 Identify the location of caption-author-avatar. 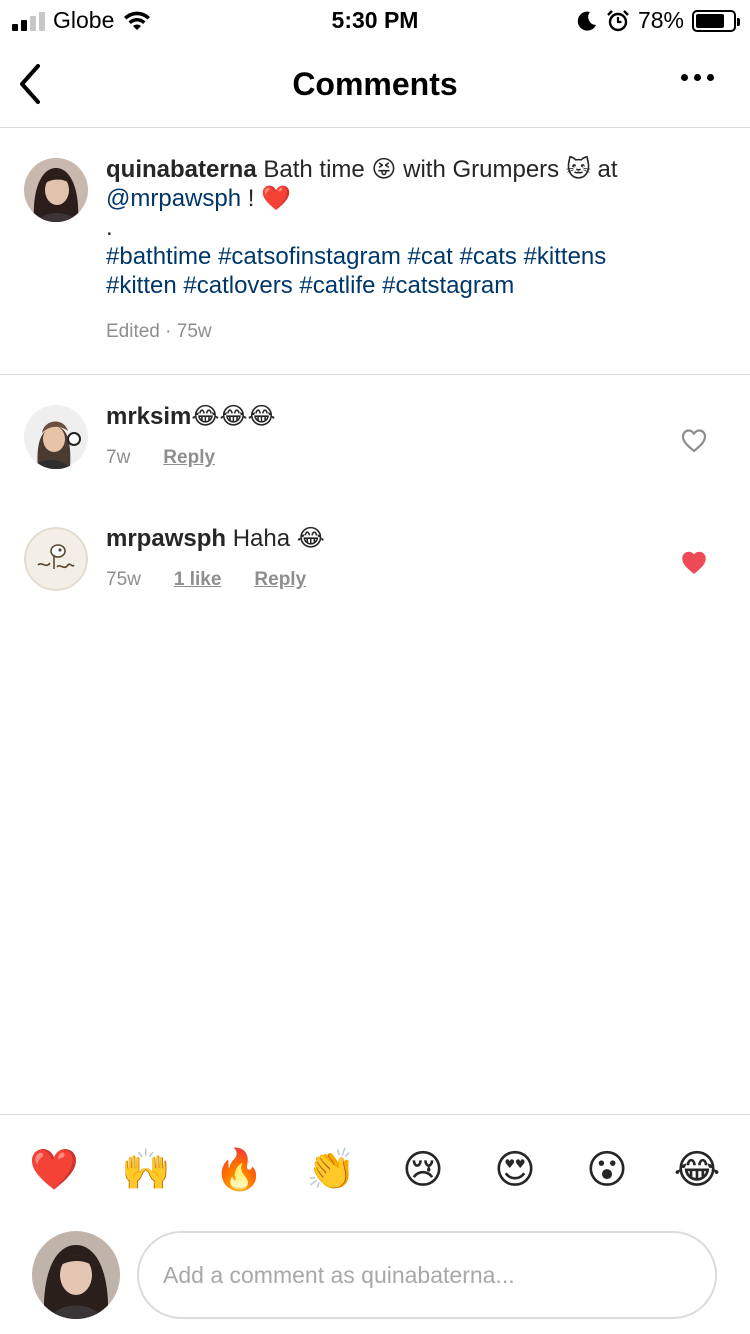
(56, 190).